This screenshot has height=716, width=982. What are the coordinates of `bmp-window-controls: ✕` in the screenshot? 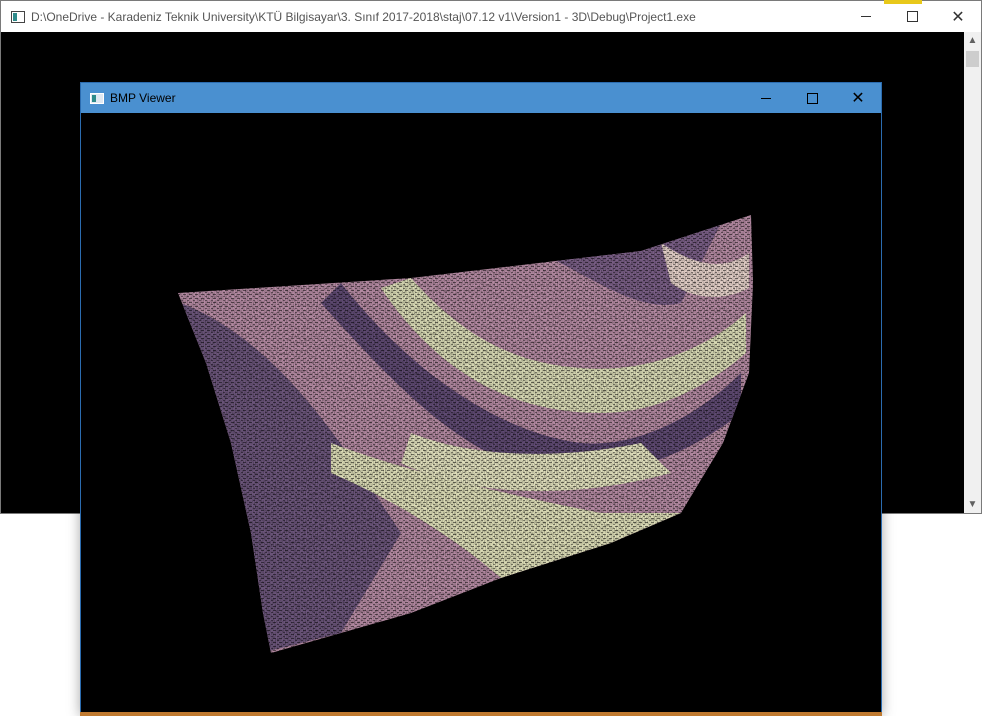 It's located at (812, 98).